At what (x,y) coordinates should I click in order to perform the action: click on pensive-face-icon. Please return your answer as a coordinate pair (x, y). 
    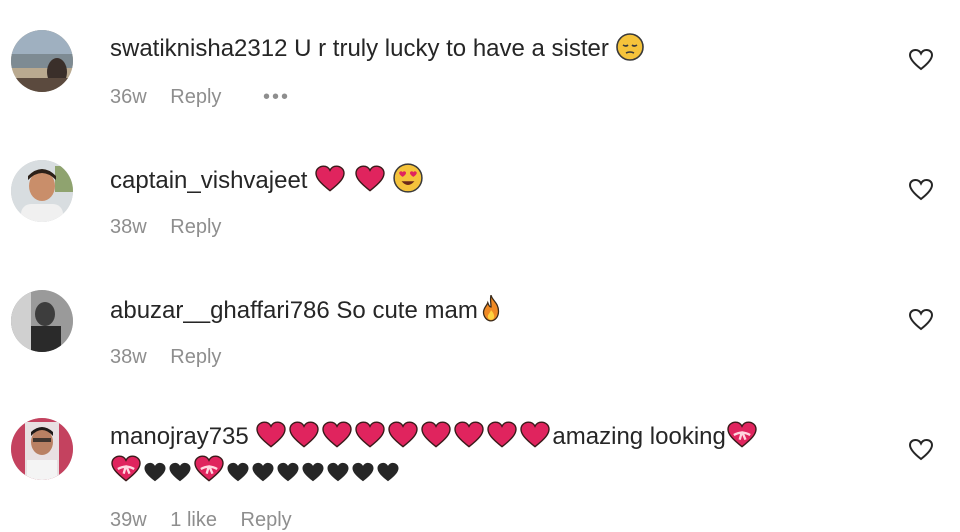
    Looking at the image, I should click on (629, 47).